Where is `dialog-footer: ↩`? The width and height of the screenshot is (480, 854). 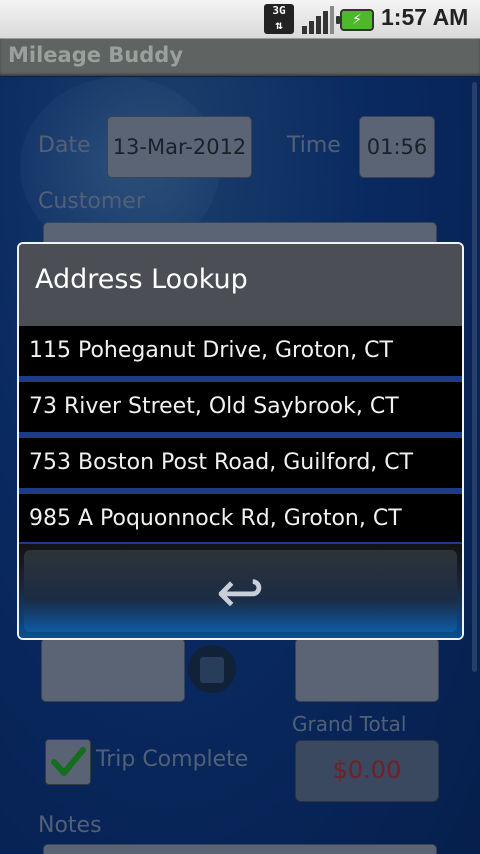 dialog-footer: ↩ is located at coordinates (240, 591).